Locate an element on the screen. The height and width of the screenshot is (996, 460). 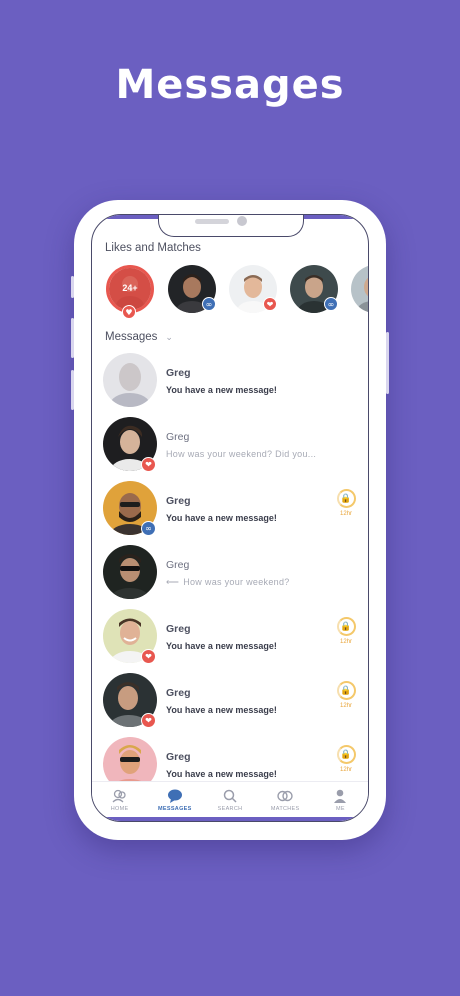
tab-me: ME is located at coordinates (340, 801).